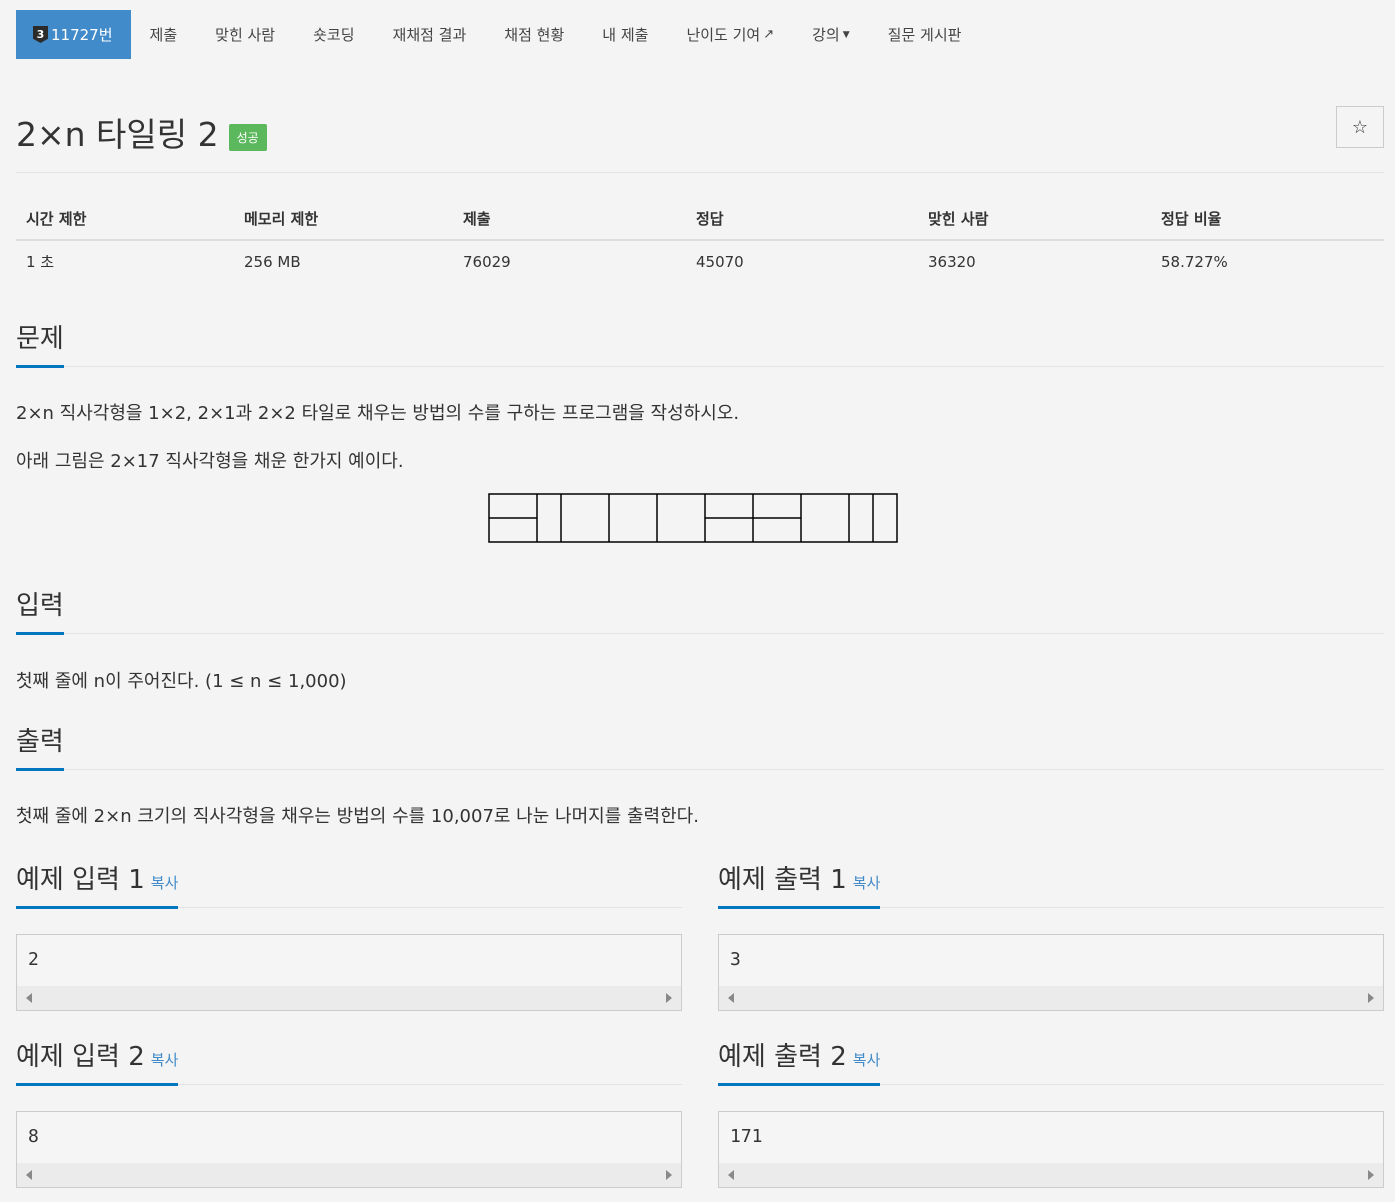 This screenshot has height=1202, width=1395. I want to click on nav-difficulty-contribution: 난이도 기여 ↗, so click(730, 34).